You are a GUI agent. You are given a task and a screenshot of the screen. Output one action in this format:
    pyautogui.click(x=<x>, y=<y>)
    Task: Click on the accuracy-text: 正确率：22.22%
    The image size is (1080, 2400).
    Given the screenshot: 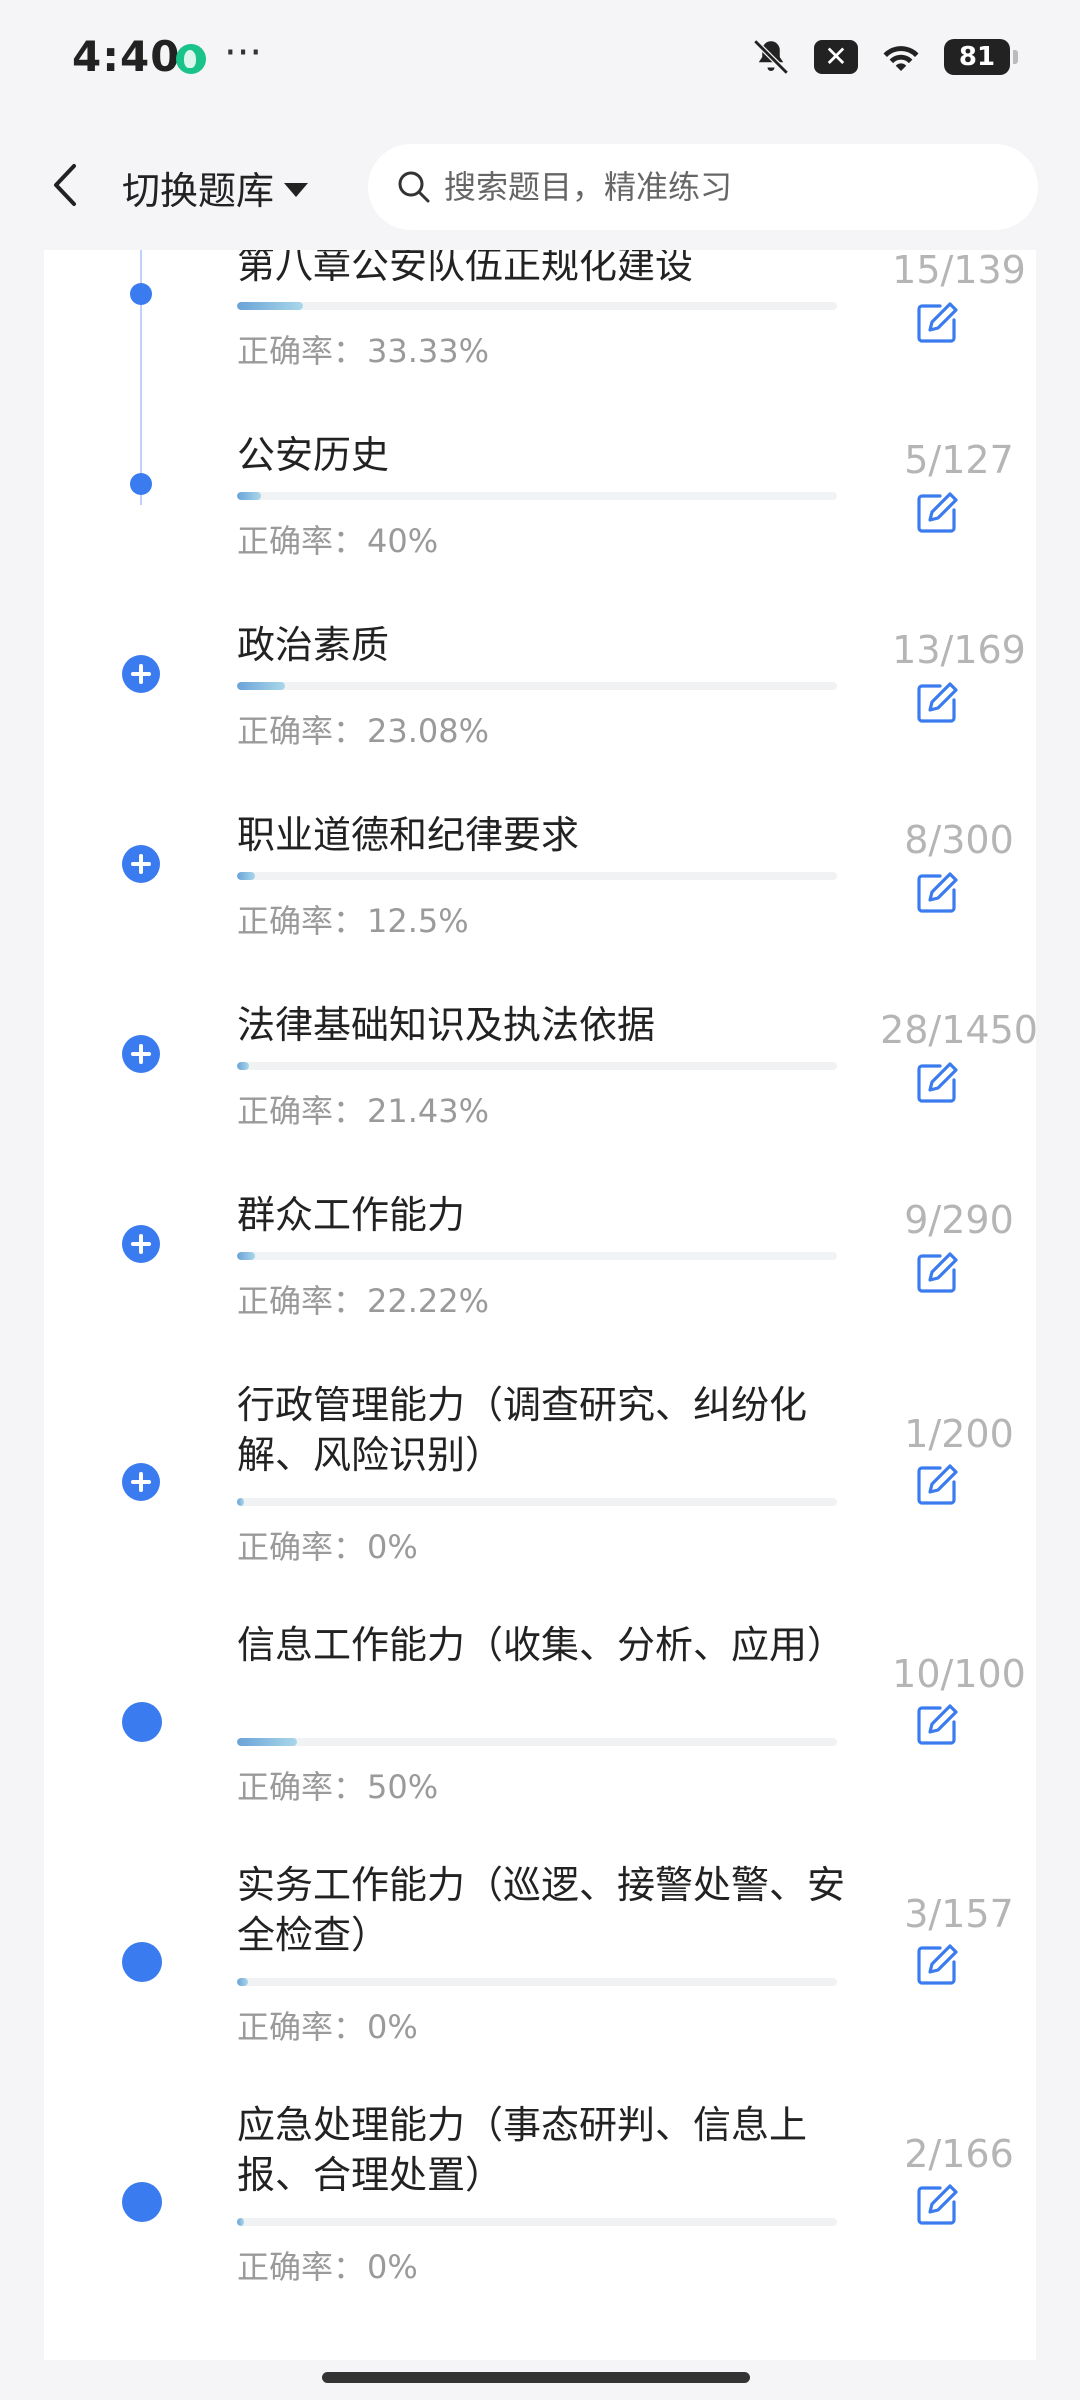 What is the action you would take?
    pyautogui.click(x=363, y=1299)
    